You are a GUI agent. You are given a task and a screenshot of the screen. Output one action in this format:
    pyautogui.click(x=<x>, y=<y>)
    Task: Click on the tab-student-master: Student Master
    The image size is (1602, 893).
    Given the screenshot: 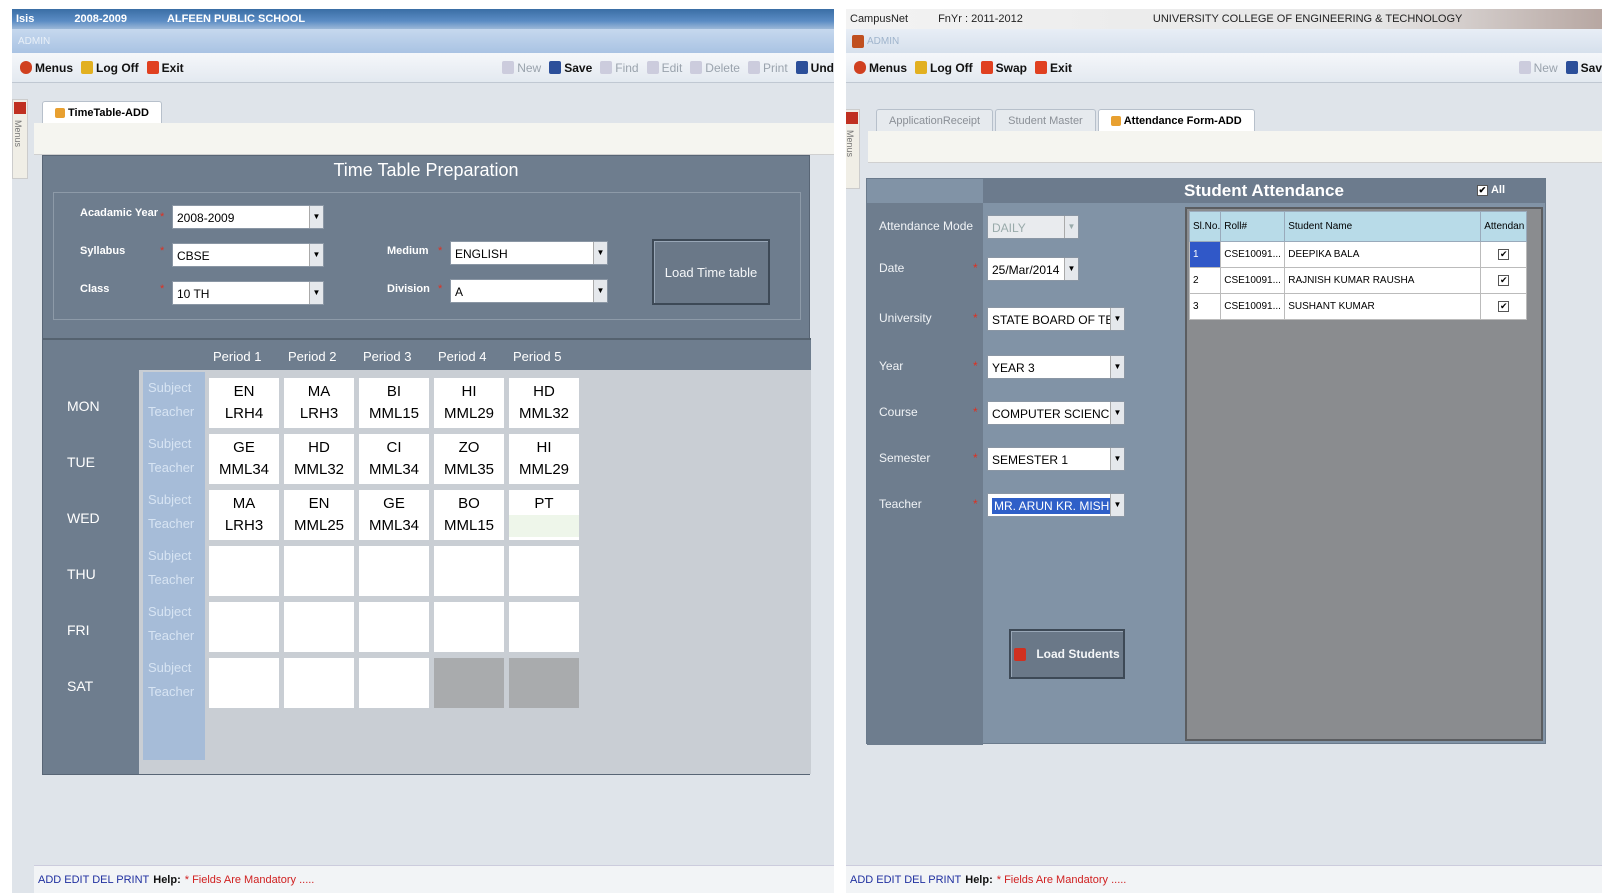 What is the action you would take?
    pyautogui.click(x=1045, y=120)
    